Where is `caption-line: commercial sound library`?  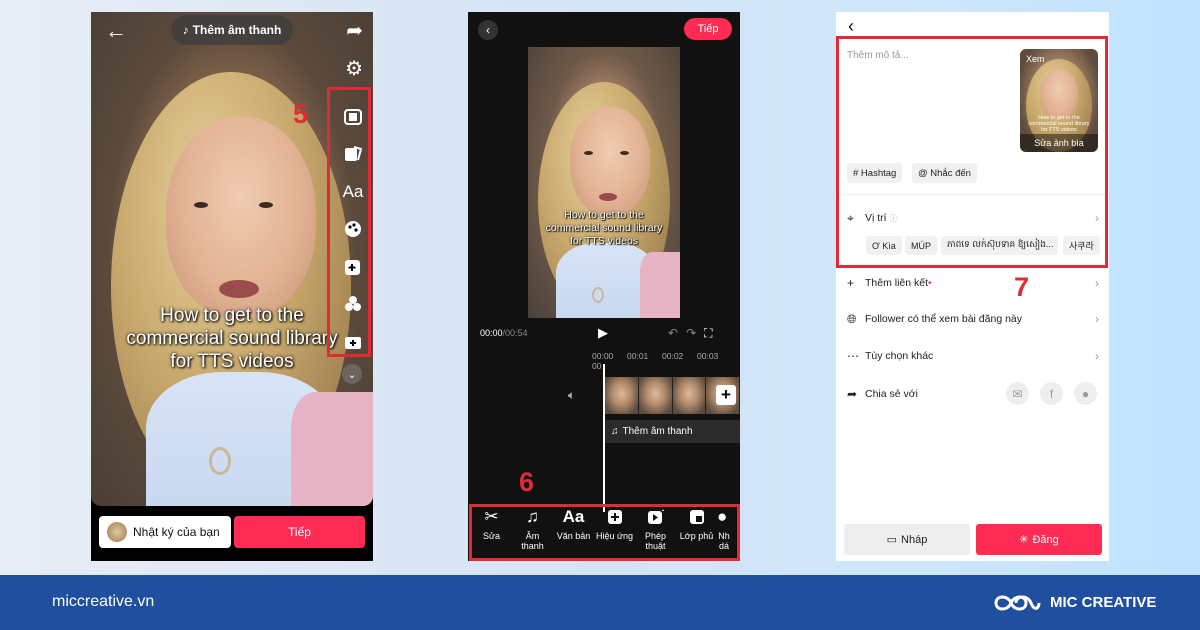 caption-line: commercial sound library is located at coordinates (604, 228).